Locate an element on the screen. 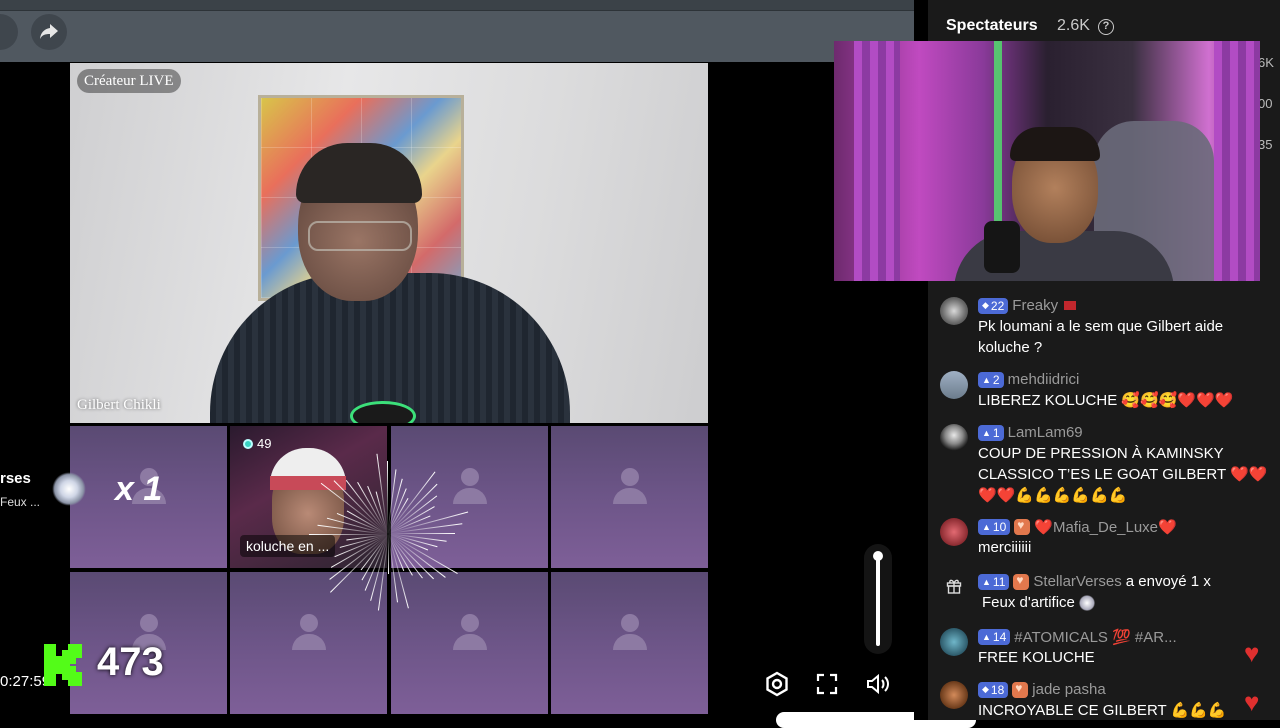 The image size is (1280, 728). level-badge: ▲ 11 is located at coordinates (994, 581).